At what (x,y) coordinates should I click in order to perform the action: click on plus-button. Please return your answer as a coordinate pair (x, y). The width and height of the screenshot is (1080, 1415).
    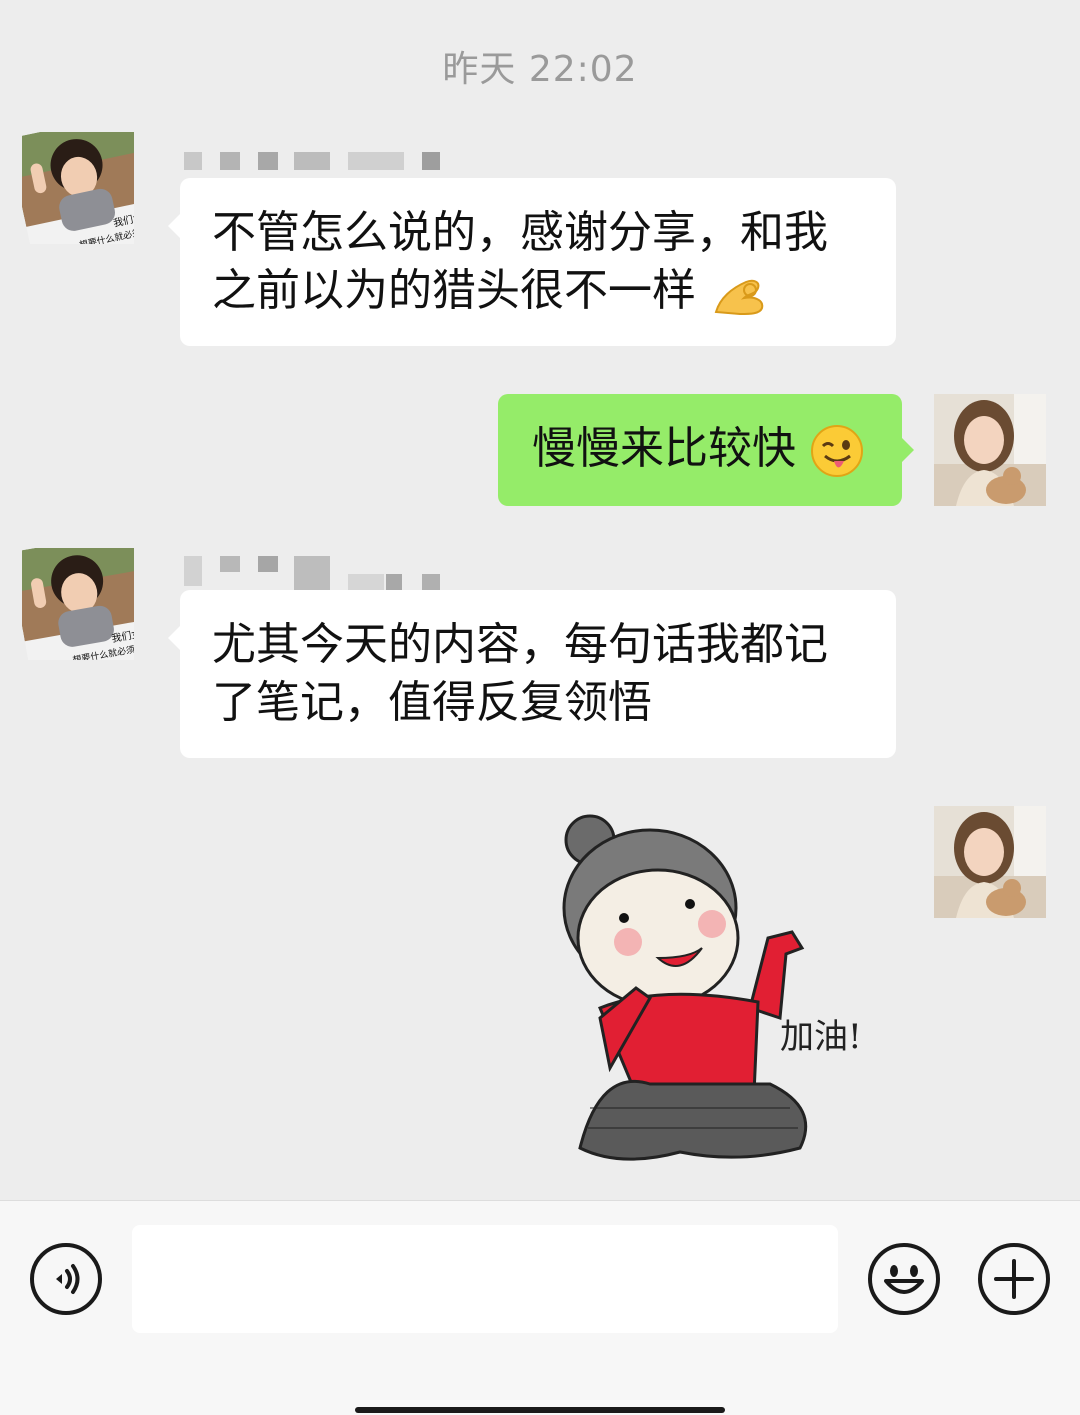
    Looking at the image, I should click on (1014, 1279).